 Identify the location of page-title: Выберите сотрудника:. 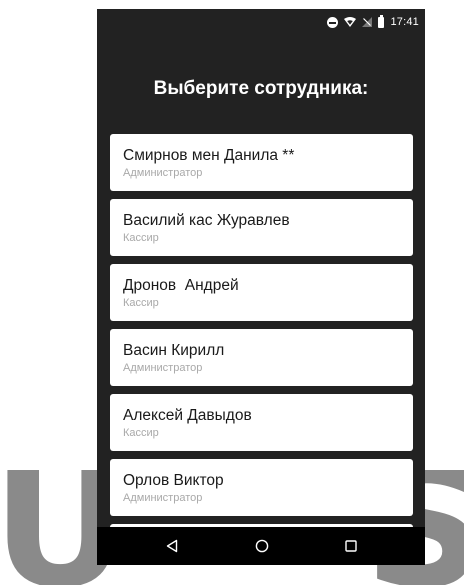
(261, 88).